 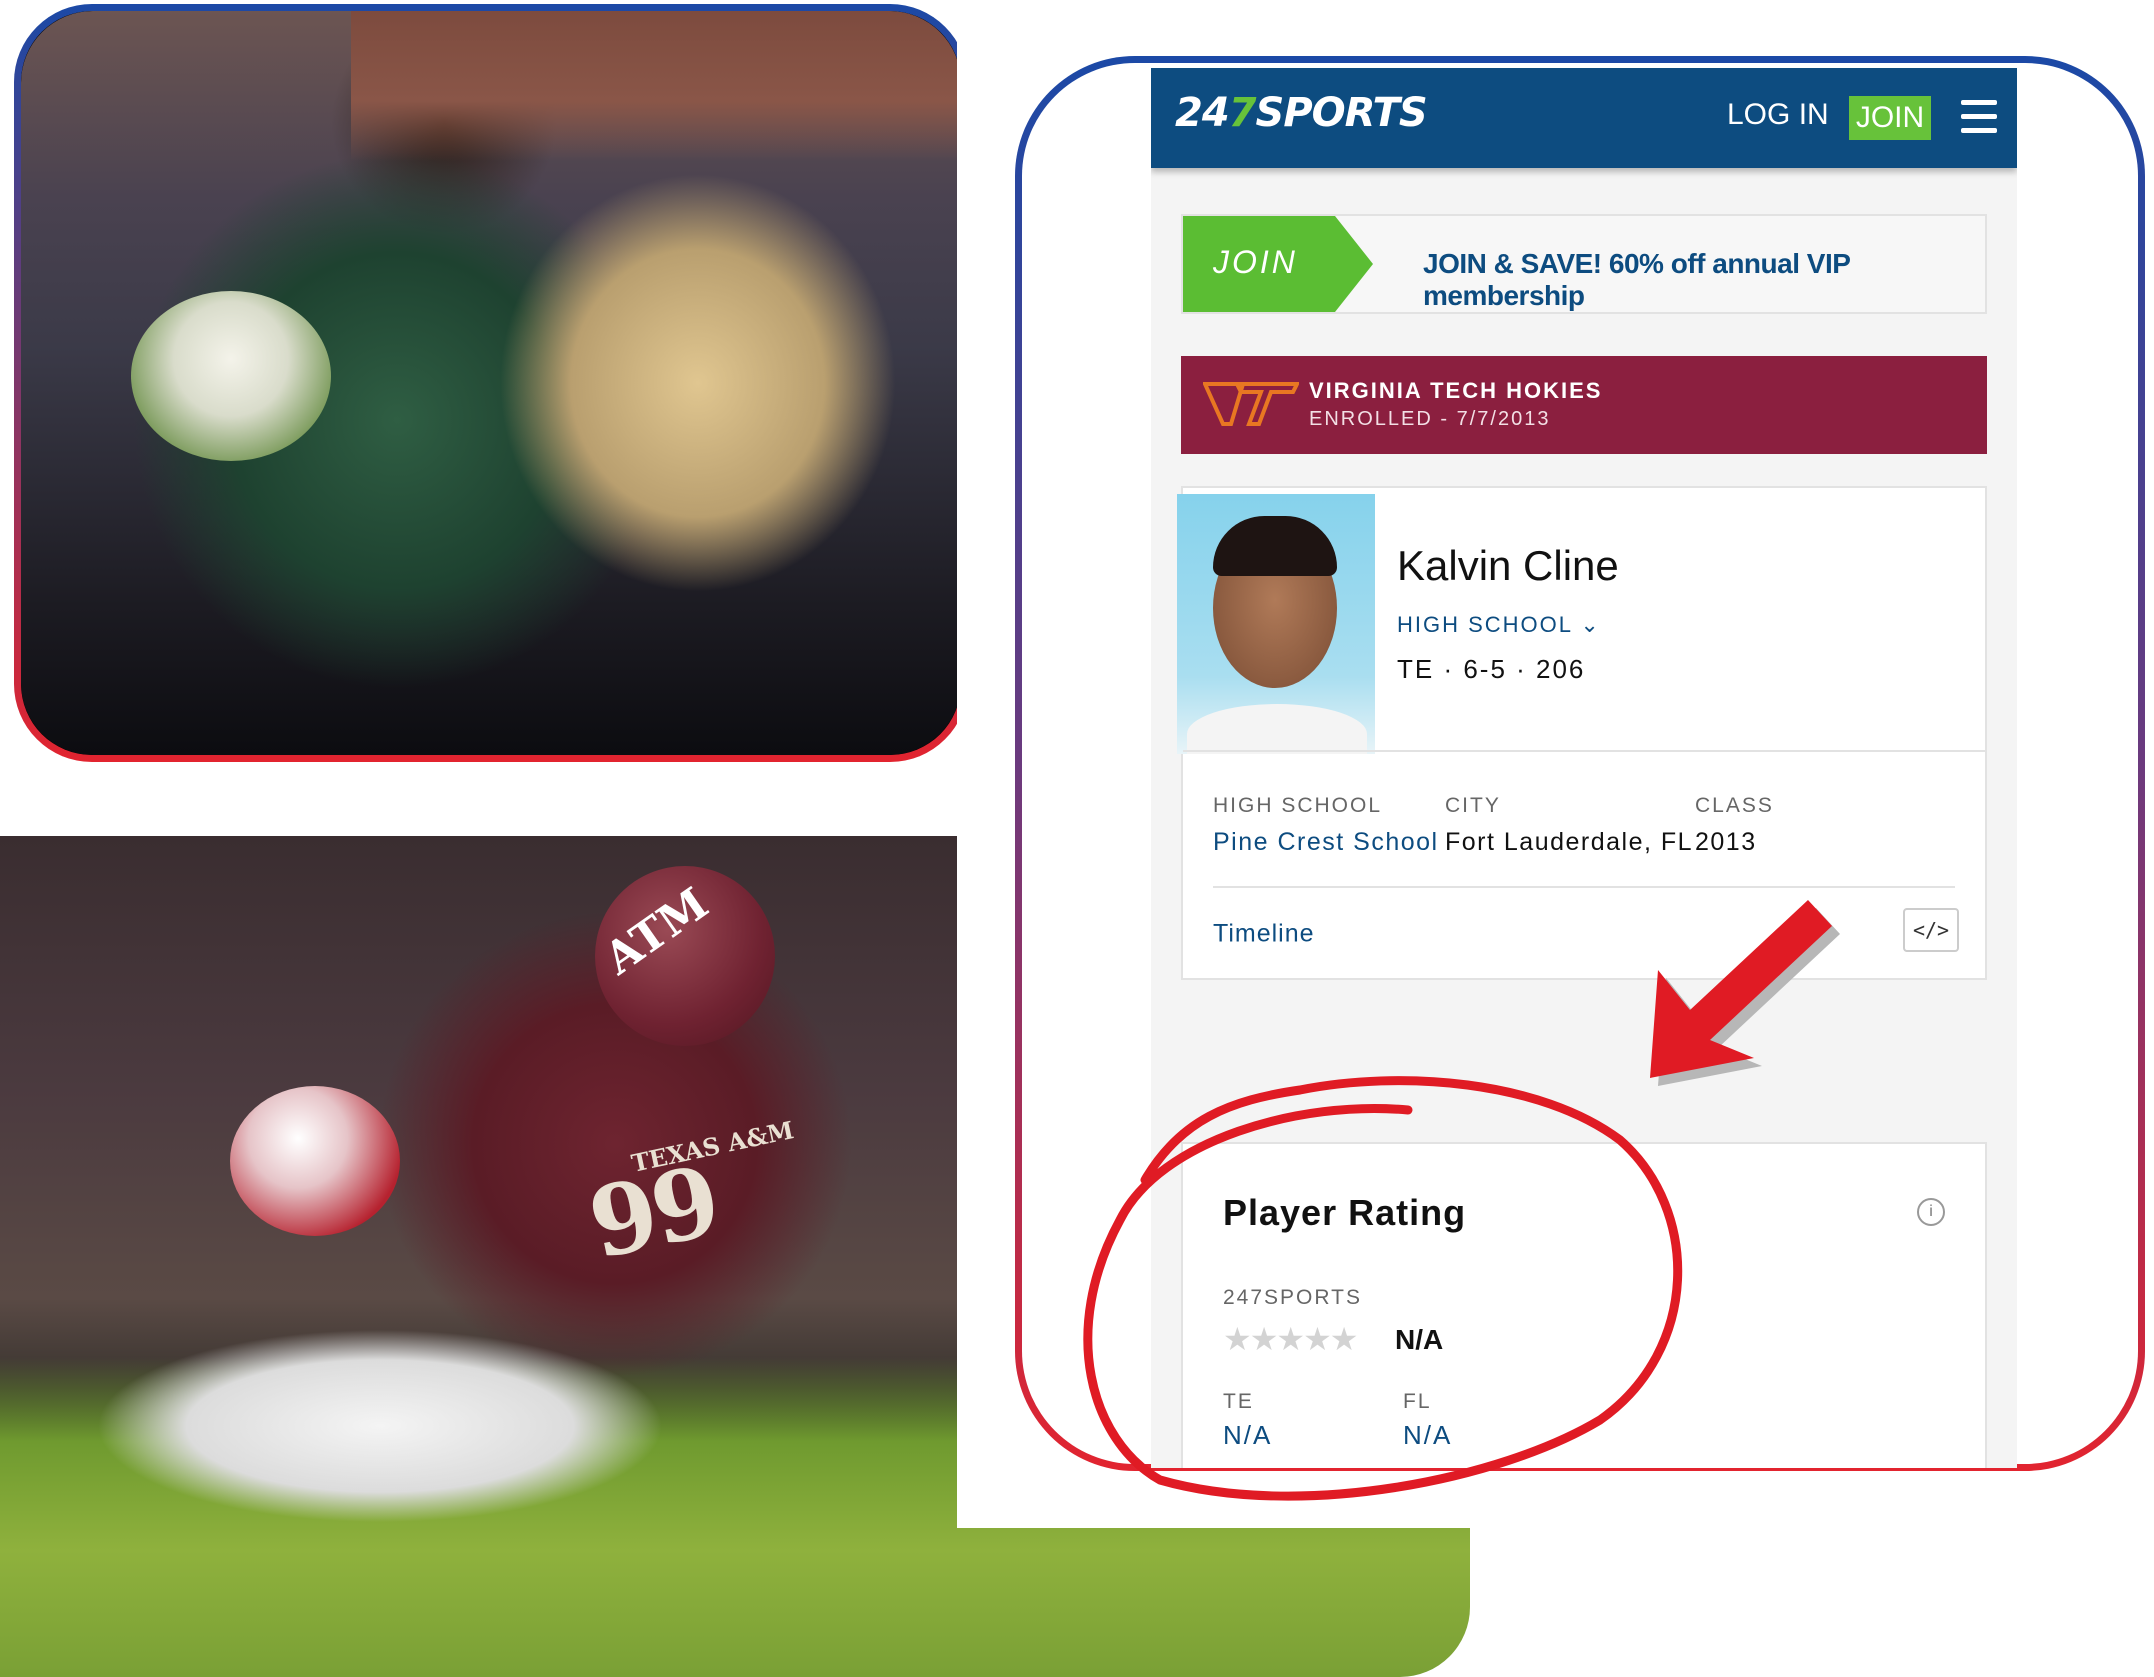 What do you see at coordinates (1428, 1435) in the screenshot?
I see `state-rank-value: N/A` at bounding box center [1428, 1435].